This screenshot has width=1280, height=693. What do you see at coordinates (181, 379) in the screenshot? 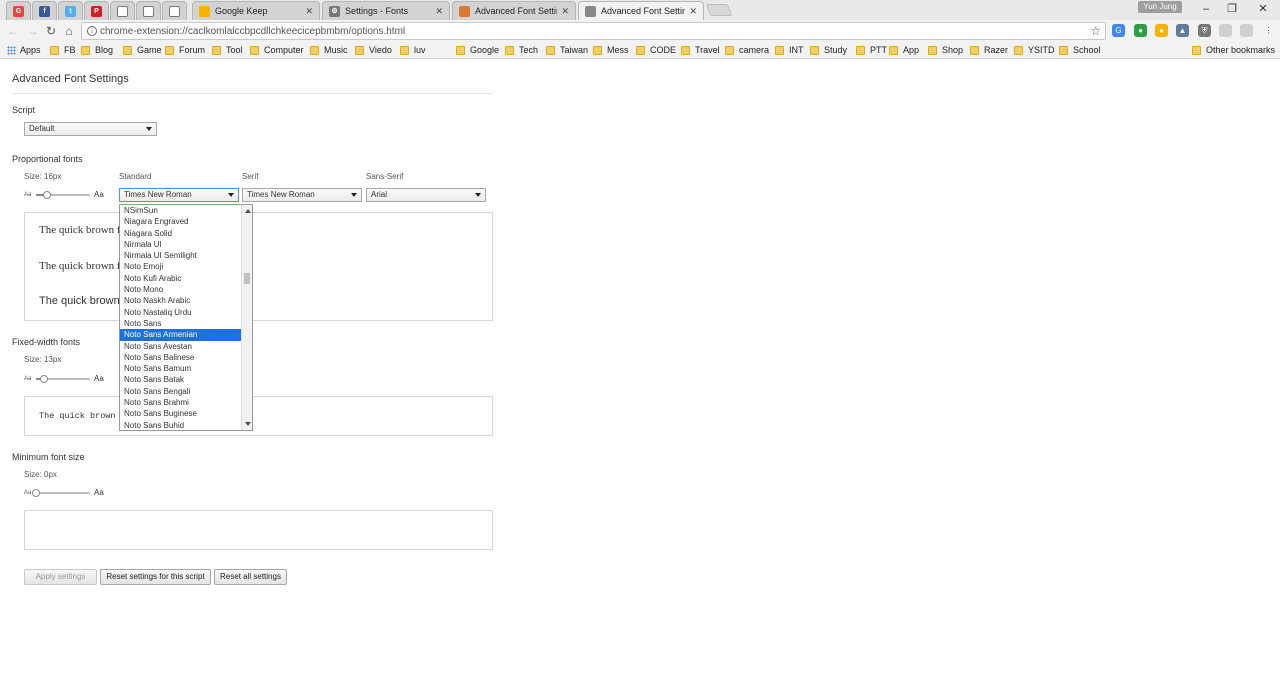
I see `font-option: Noto Sans Batak` at bounding box center [181, 379].